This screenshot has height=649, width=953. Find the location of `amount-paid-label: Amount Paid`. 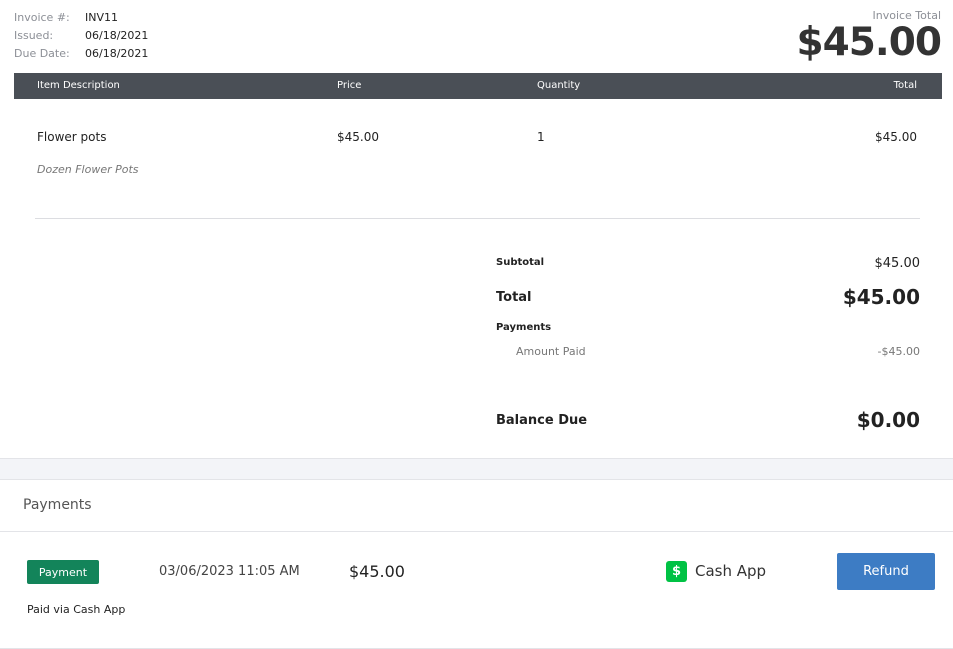

amount-paid-label: Amount Paid is located at coordinates (551, 351).